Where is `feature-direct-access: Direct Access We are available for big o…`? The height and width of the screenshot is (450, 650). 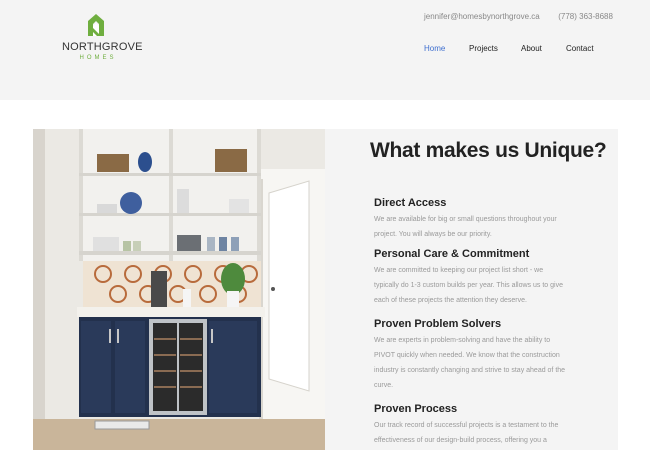 feature-direct-access: Direct Access We are available for big o… is located at coordinates (474, 219).